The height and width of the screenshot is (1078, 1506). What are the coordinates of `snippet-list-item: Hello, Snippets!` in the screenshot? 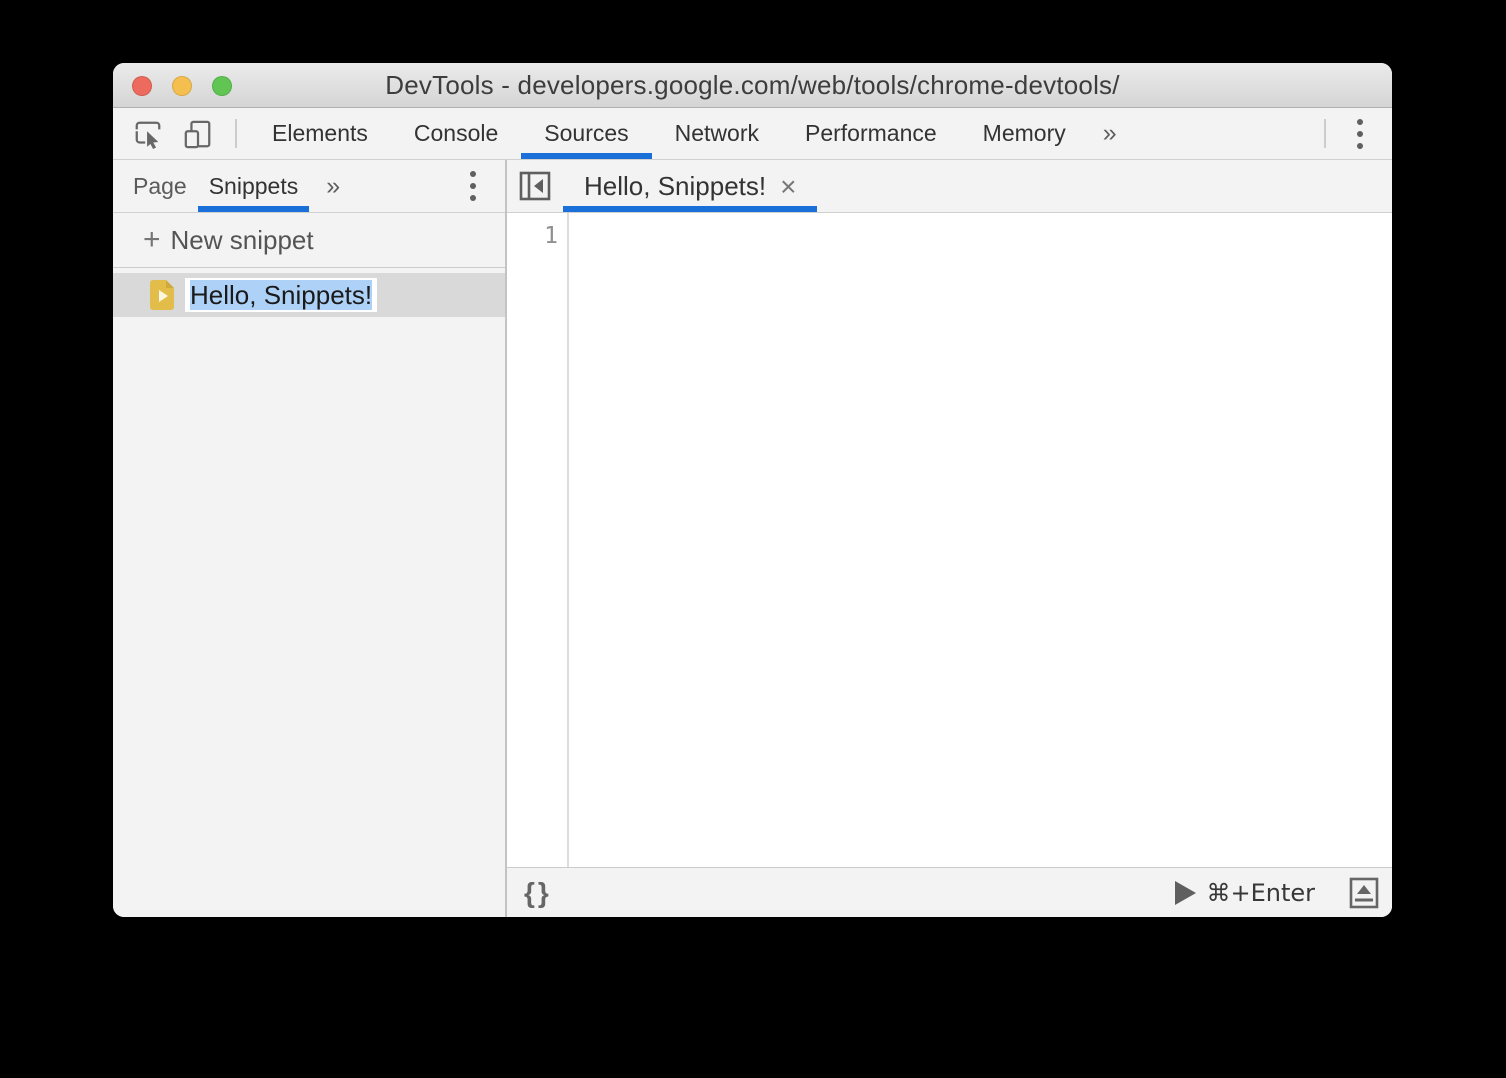 It's located at (309, 295).